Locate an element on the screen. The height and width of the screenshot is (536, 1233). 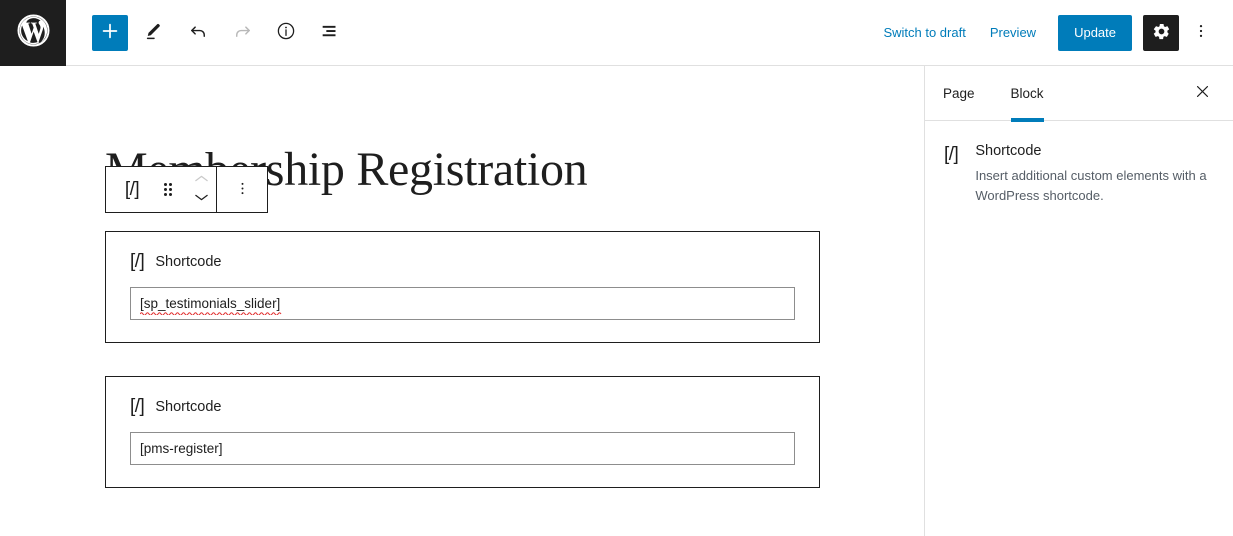
block-inserter-button is located at coordinates (110, 32).